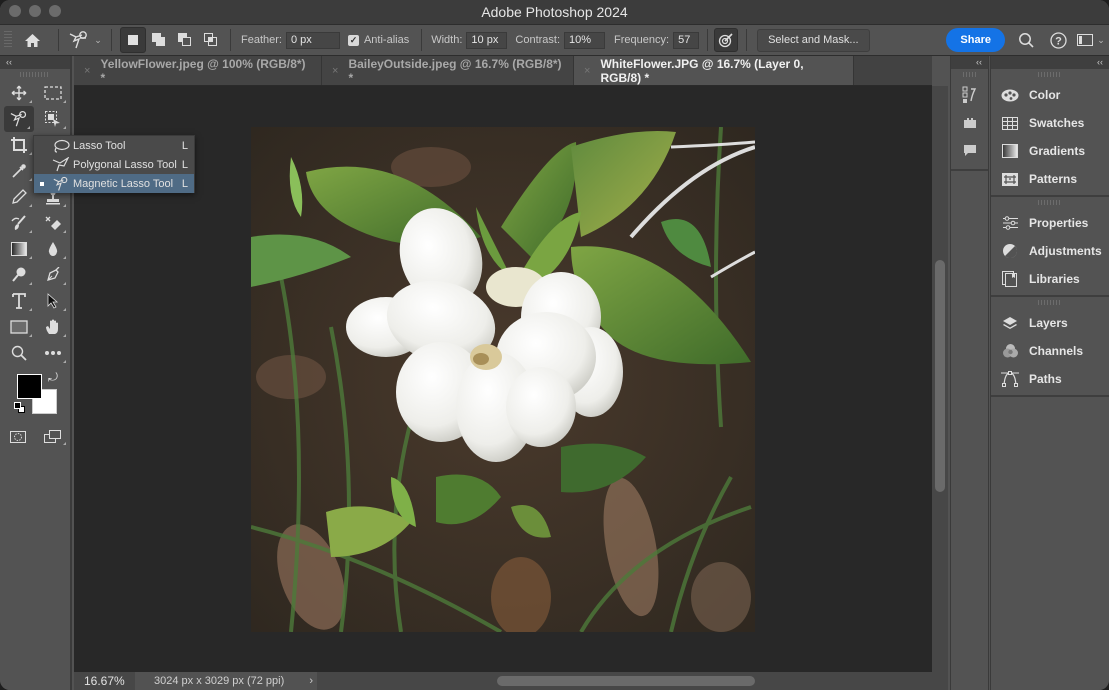 The height and width of the screenshot is (690, 1109). I want to click on magnetic-lasso-icon, so click(61, 184).